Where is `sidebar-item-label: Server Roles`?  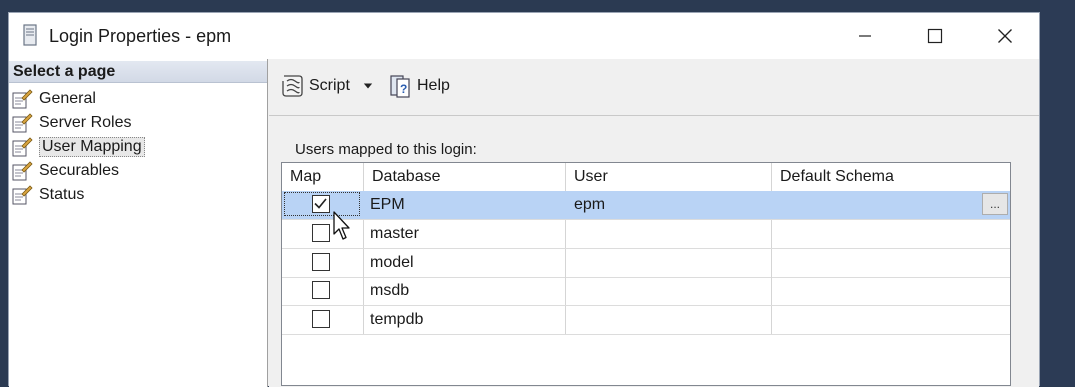 sidebar-item-label: Server Roles is located at coordinates (85, 122).